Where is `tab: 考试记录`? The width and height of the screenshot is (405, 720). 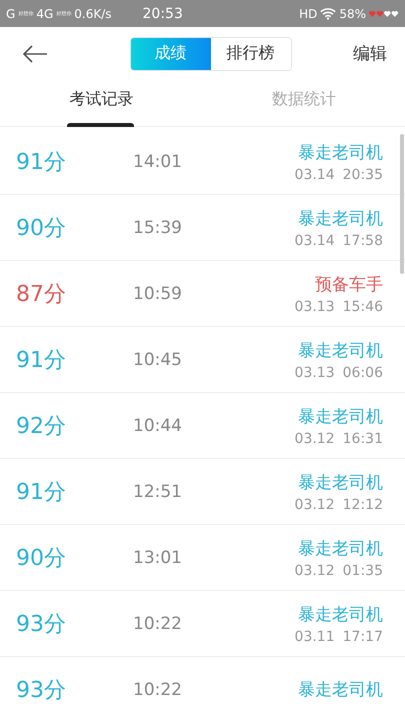
tab: 考试记录 is located at coordinates (101, 103).